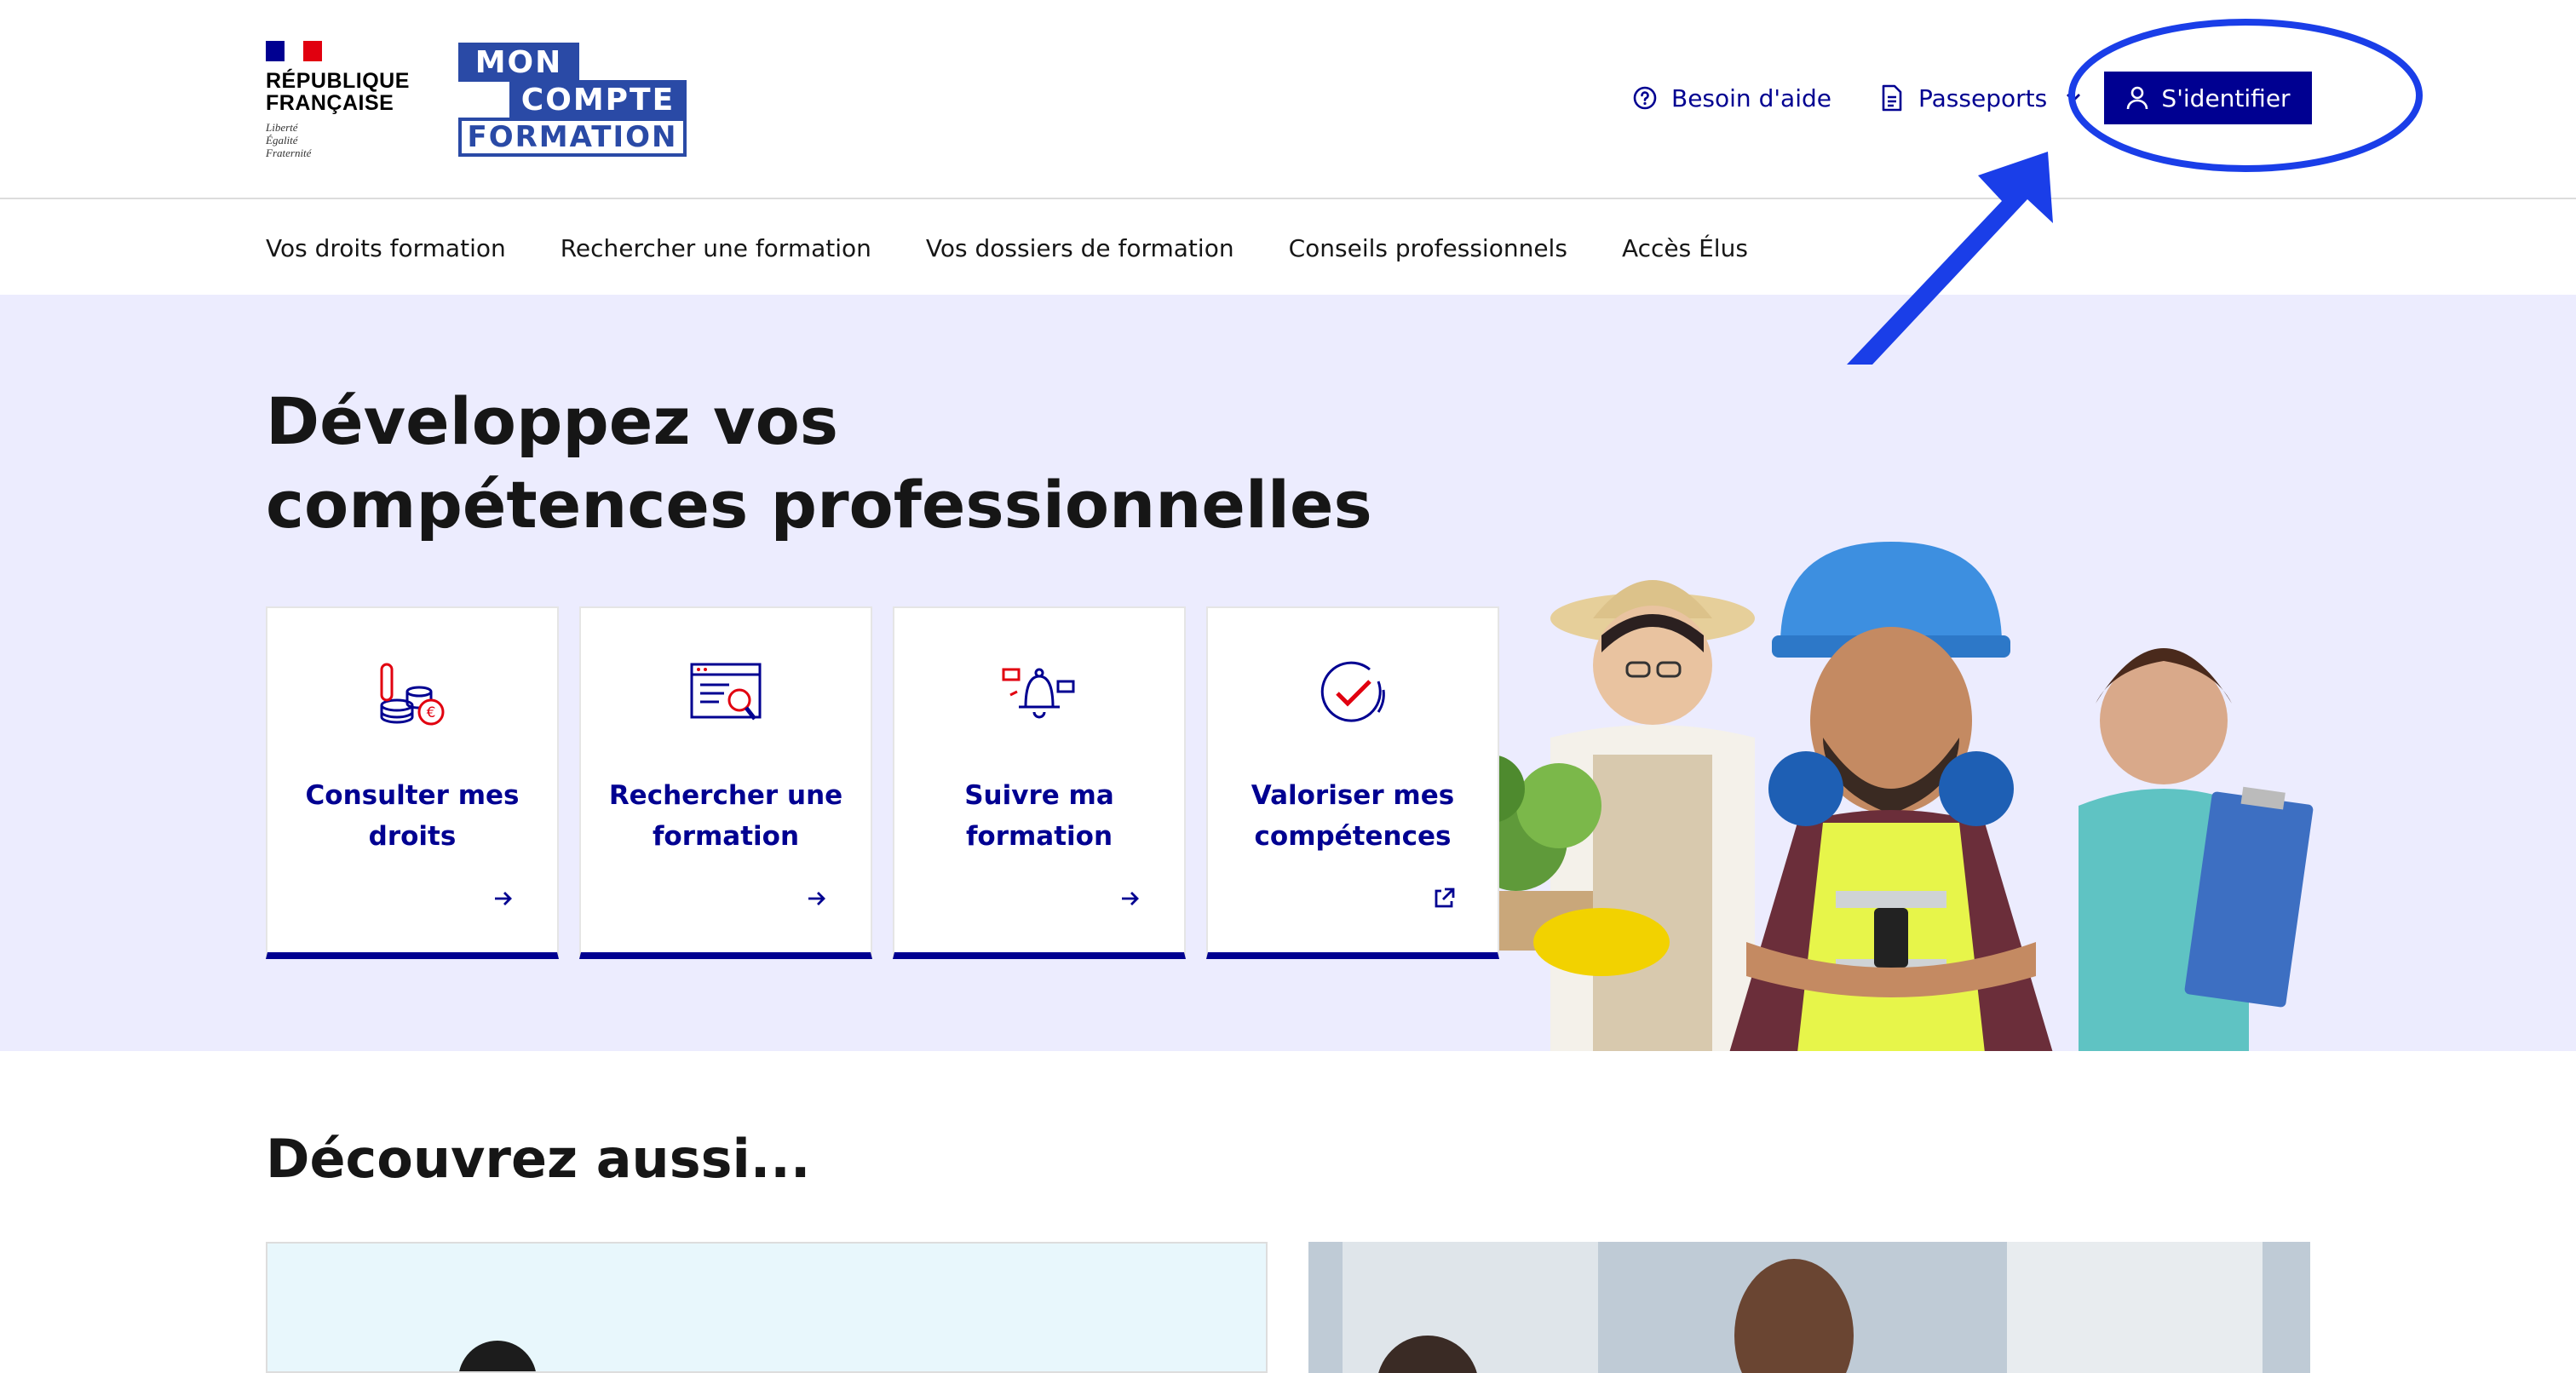 The width and height of the screenshot is (2576, 1373). Describe the element at coordinates (819, 505) in the screenshot. I see `hero-title-line2: compétences professionnelles` at that location.